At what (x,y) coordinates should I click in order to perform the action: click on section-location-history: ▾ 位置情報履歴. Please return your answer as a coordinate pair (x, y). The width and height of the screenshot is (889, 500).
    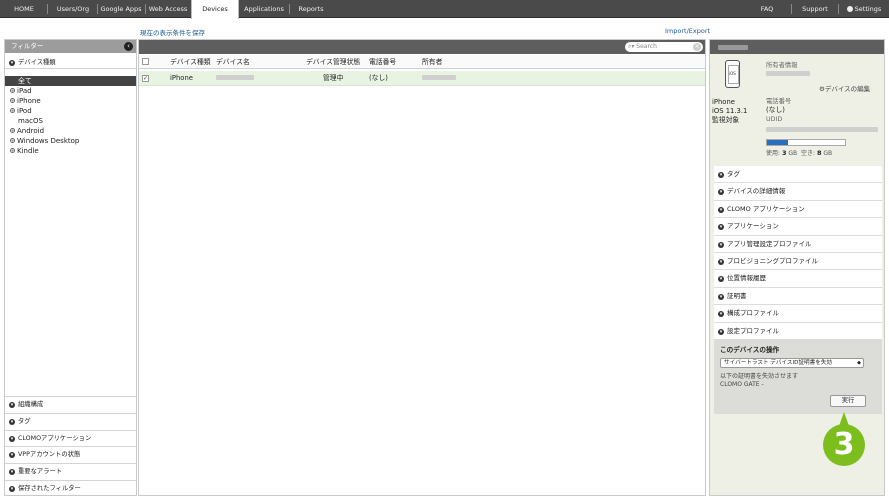
    Looking at the image, I should click on (798, 279).